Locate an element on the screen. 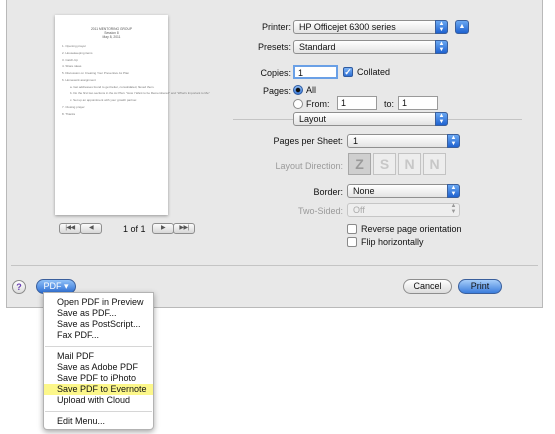 The height and width of the screenshot is (434, 555). preview-agenda-item: 6. Homework assignment is located at coordinates (79, 79).